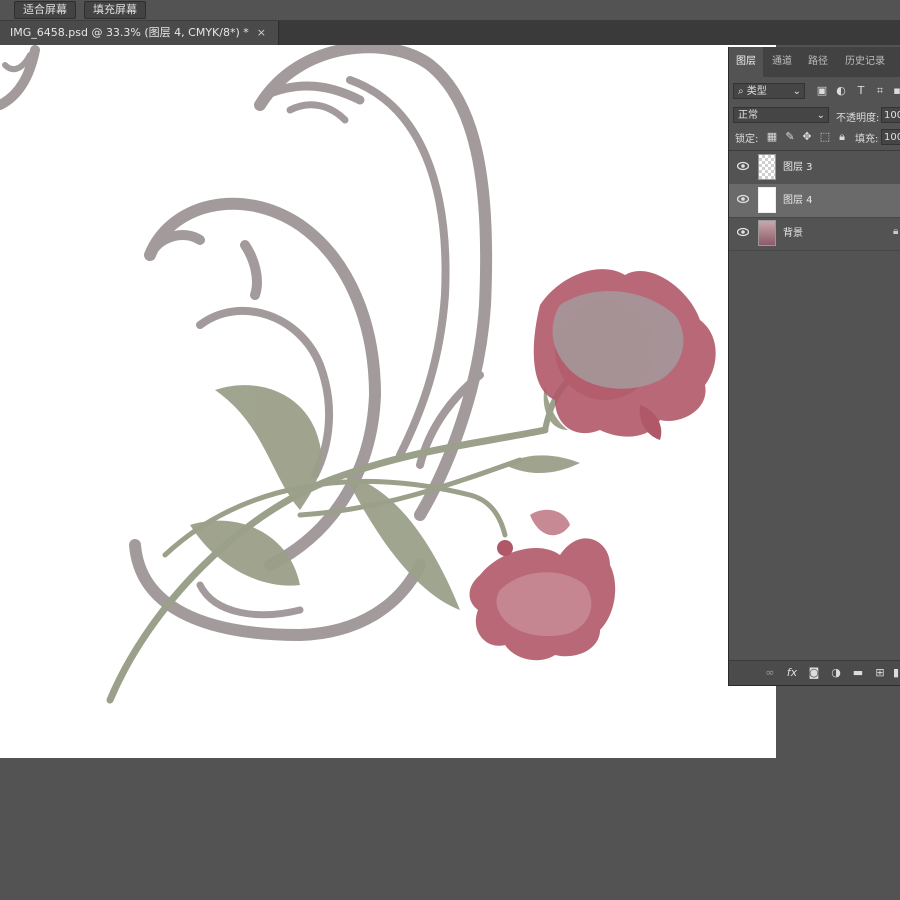  Describe the element at coordinates (818, 62) in the screenshot. I see `tab-paths: 路径` at that location.